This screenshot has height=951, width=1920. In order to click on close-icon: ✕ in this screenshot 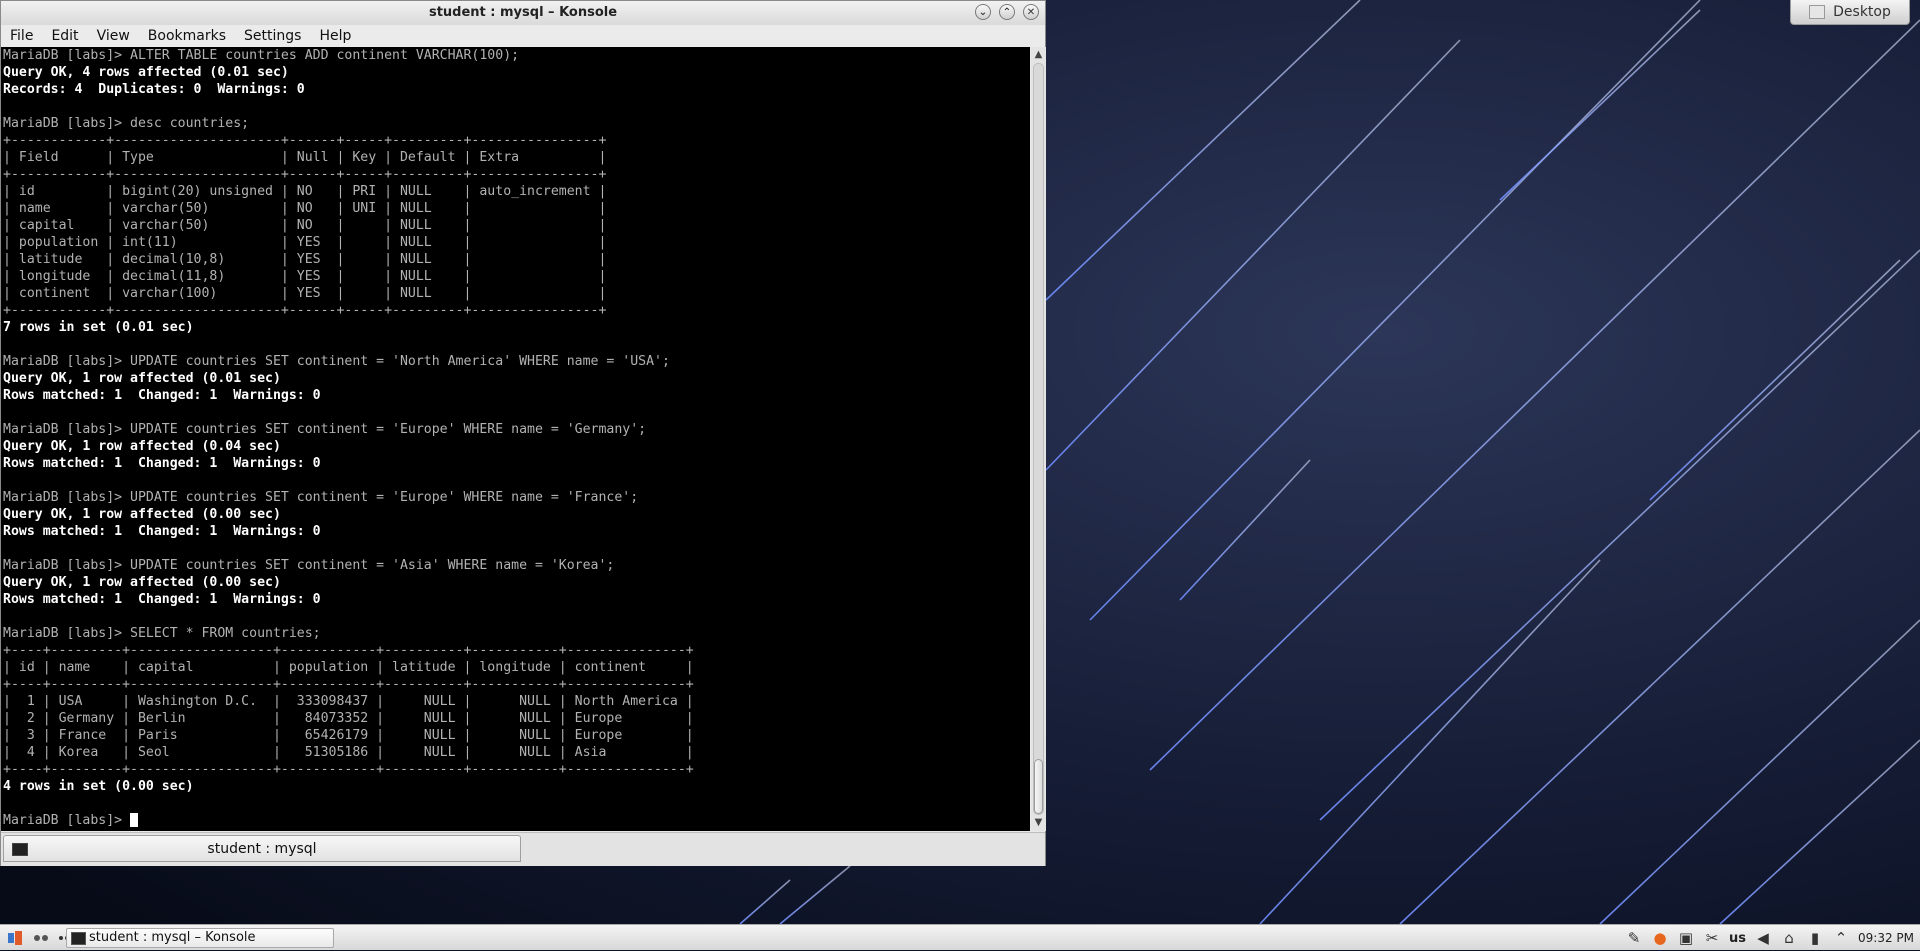, I will do `click(1031, 12)`.